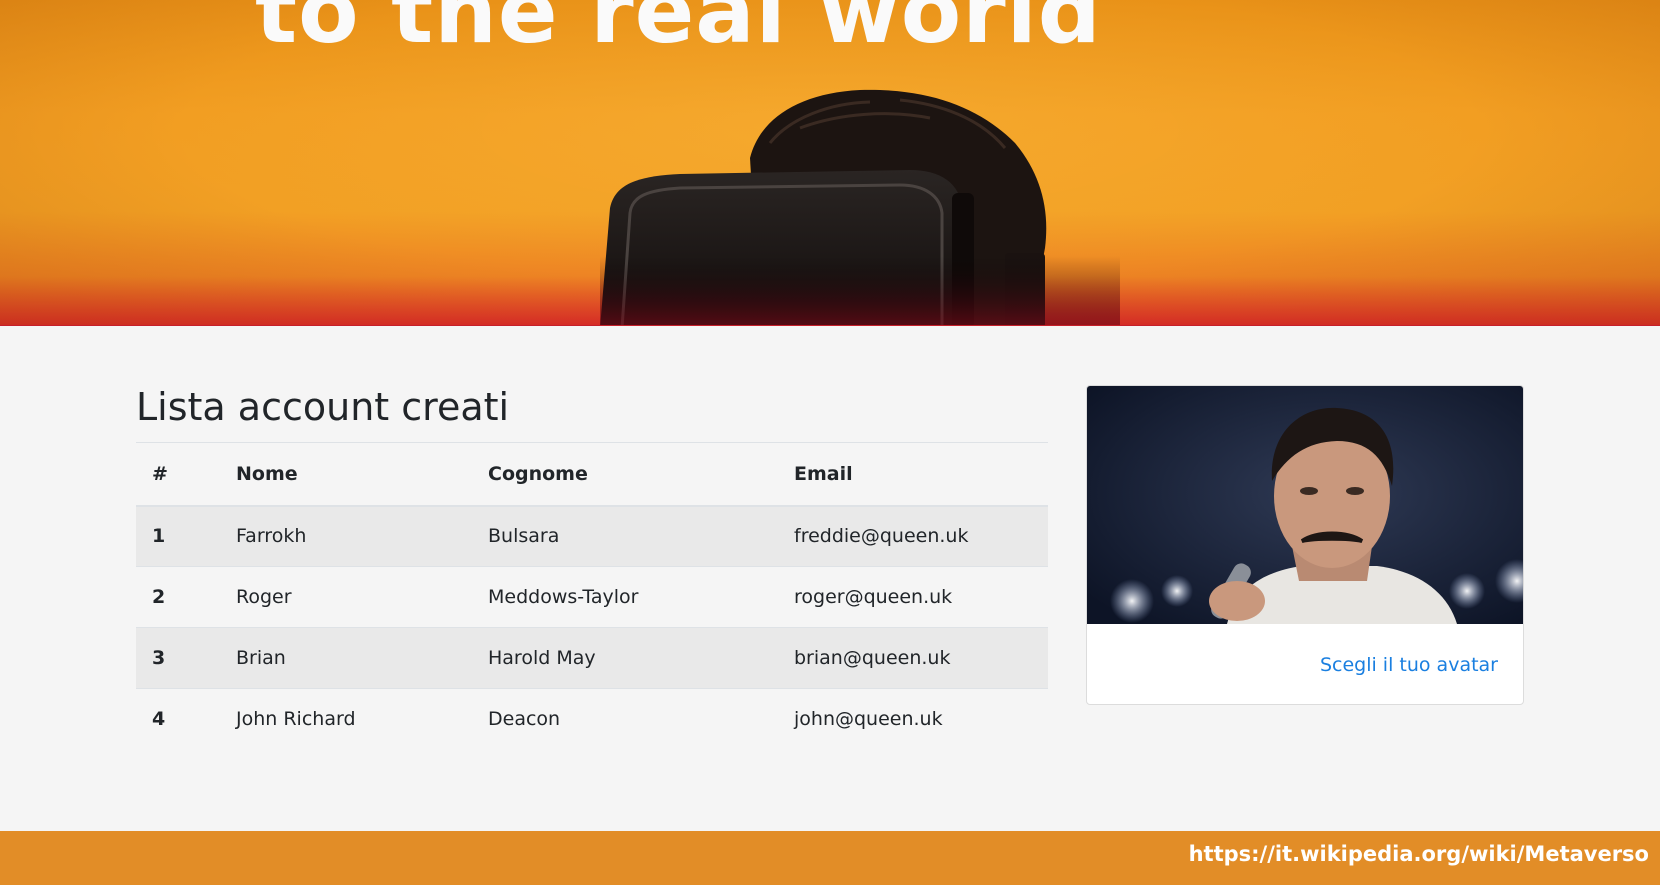 This screenshot has height=885, width=1660. Describe the element at coordinates (1305, 505) in the screenshot. I see `avatar-photo` at that location.